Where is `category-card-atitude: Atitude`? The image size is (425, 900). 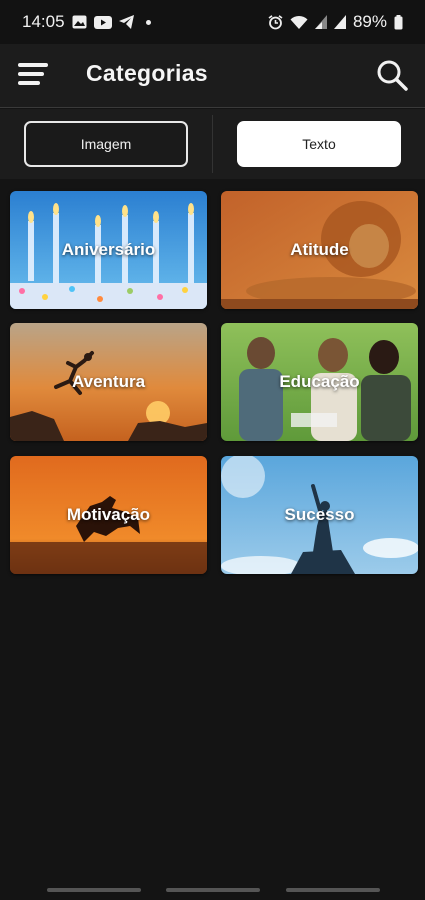 category-card-atitude: Atitude is located at coordinates (319, 250).